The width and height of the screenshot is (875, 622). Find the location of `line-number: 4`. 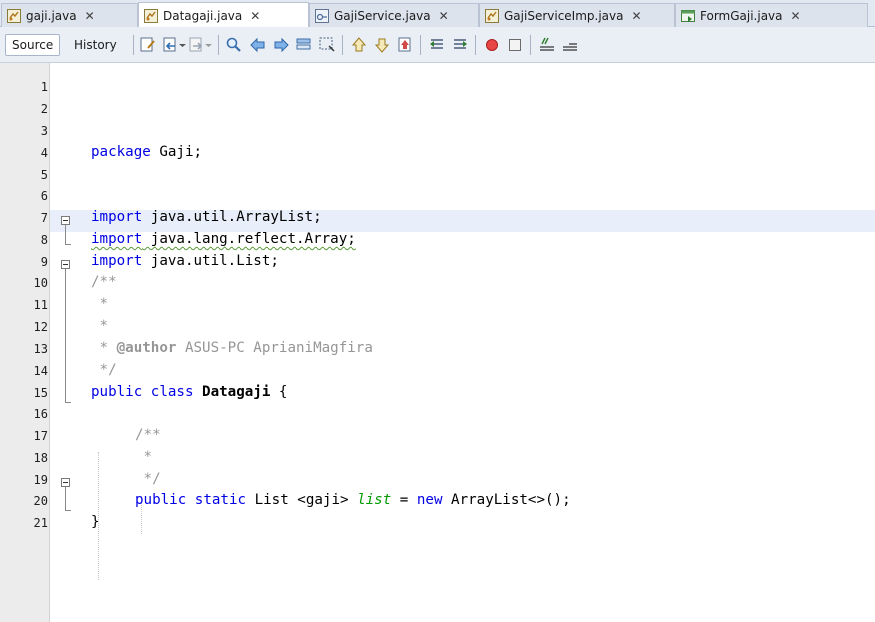

line-number: 4 is located at coordinates (44, 153).